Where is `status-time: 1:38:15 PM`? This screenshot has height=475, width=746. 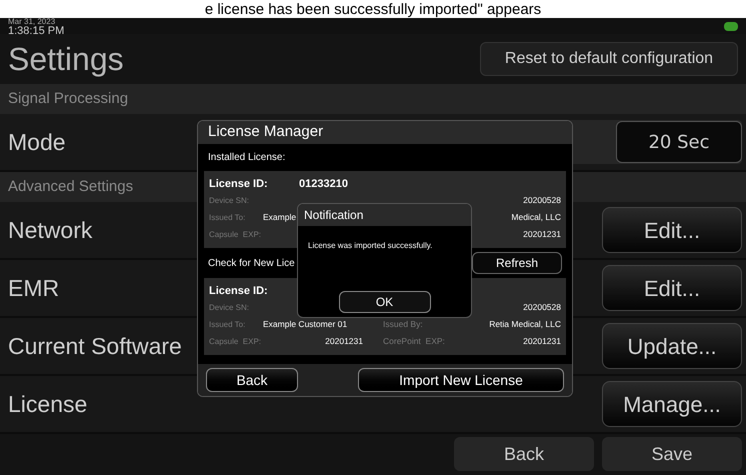 status-time: 1:38:15 PM is located at coordinates (36, 31).